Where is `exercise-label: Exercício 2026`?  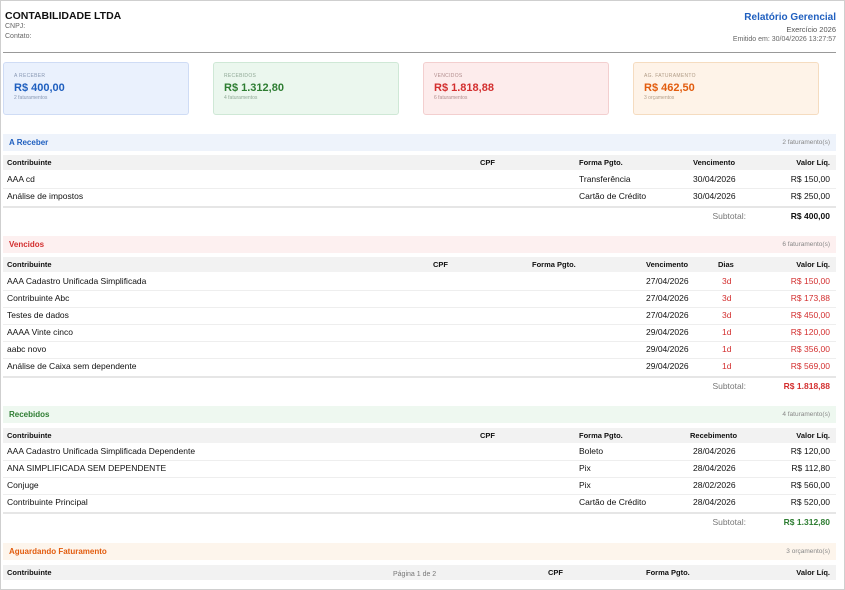 exercise-label: Exercício 2026 is located at coordinates (811, 29).